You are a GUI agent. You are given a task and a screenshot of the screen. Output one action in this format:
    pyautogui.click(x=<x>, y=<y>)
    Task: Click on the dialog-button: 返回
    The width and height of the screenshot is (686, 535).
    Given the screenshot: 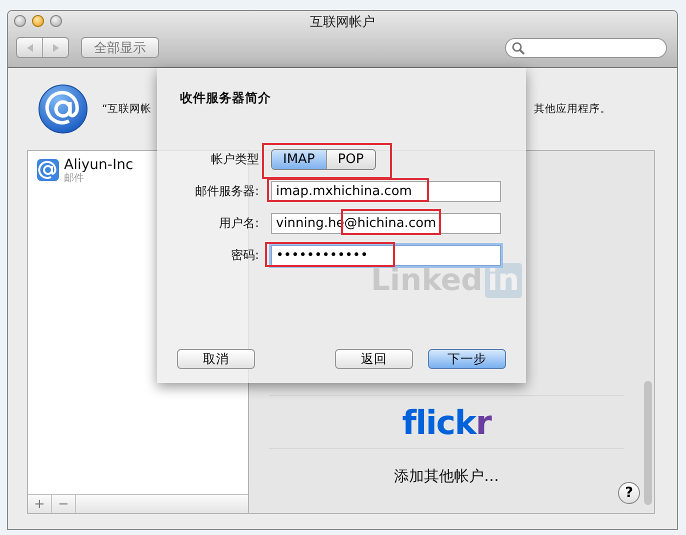 What is the action you would take?
    pyautogui.click(x=374, y=359)
    